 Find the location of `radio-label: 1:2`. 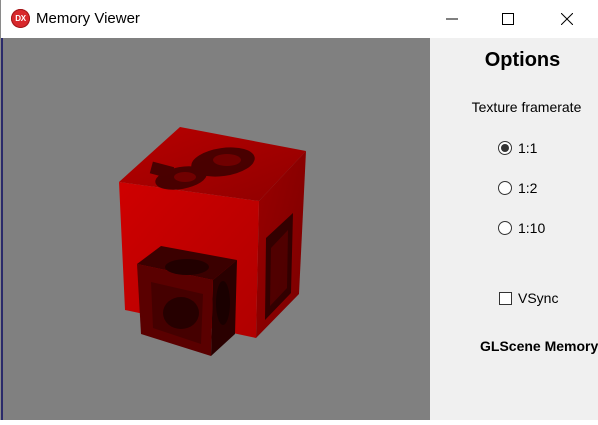

radio-label: 1:2 is located at coordinates (528, 188).